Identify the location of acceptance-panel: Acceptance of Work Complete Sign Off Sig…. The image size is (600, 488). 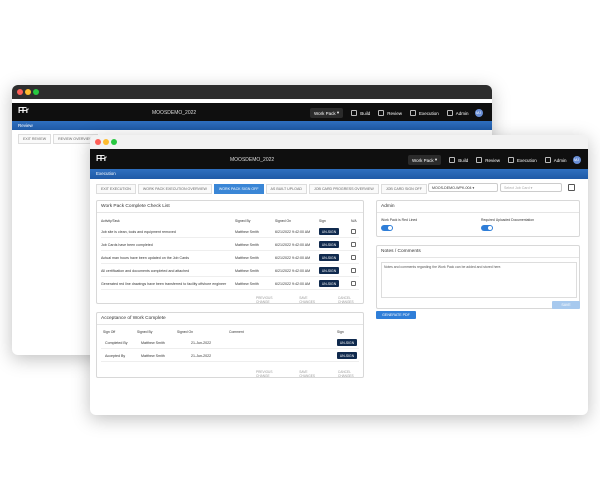
(230, 345).